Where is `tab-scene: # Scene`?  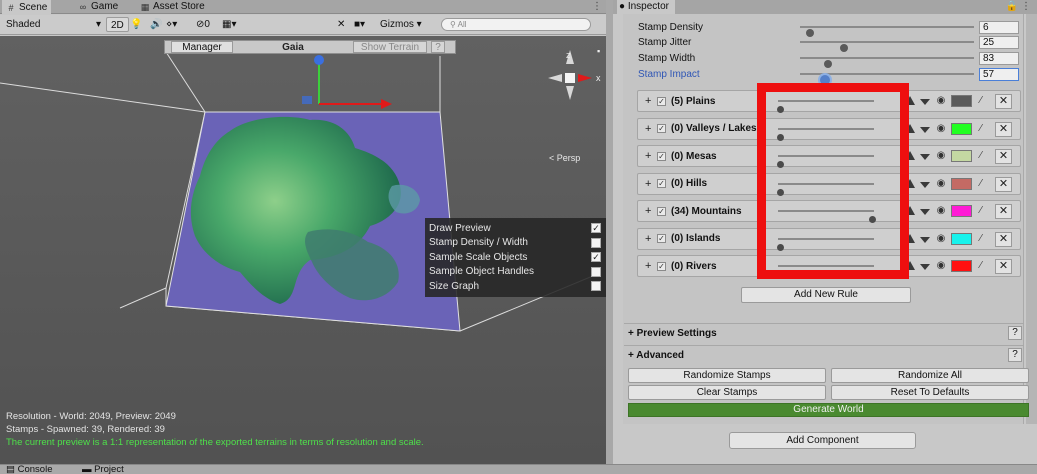
tab-scene: # Scene is located at coordinates (27, 7).